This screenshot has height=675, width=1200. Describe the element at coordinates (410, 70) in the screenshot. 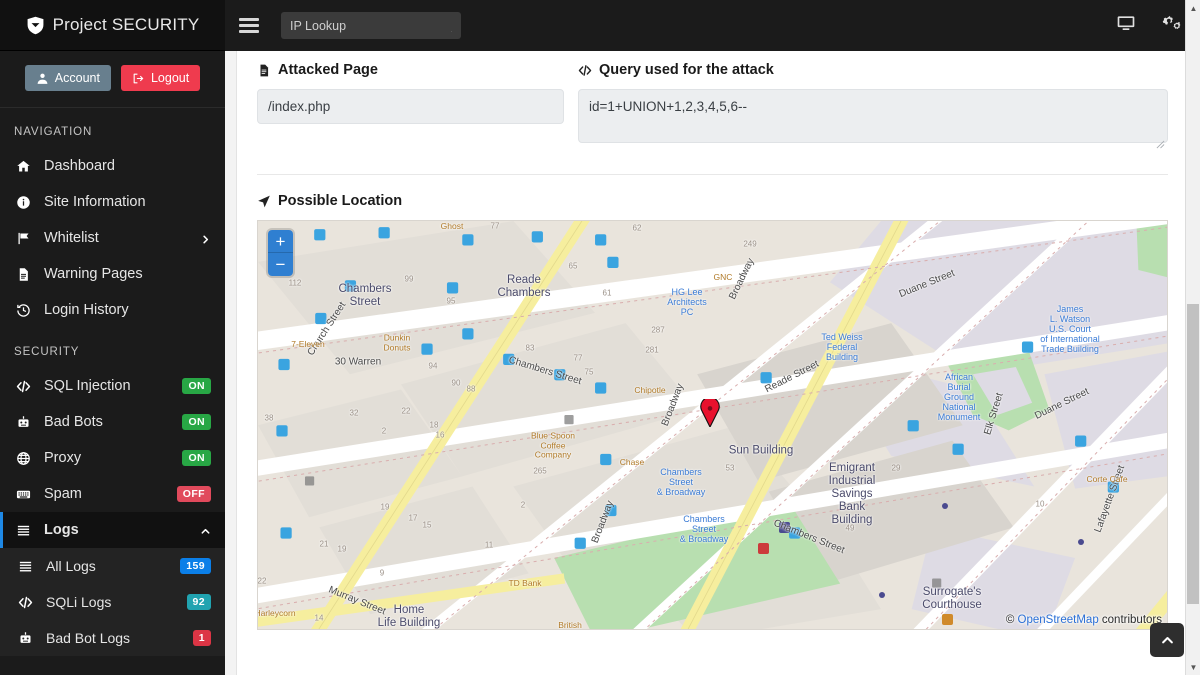

I see `attacked-page-title: Attacked Page` at that location.